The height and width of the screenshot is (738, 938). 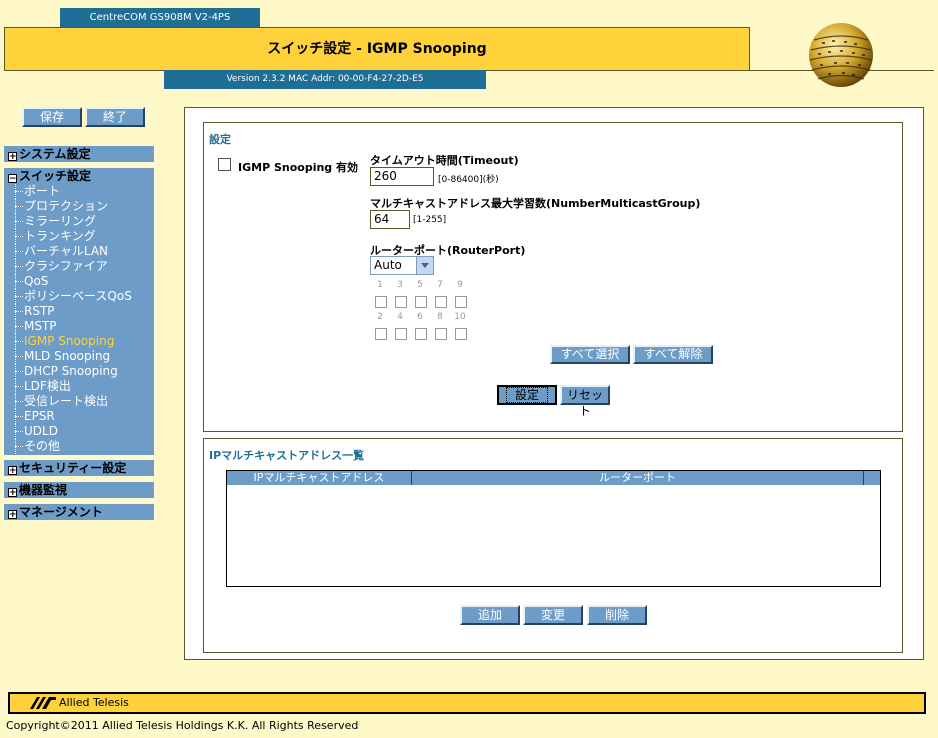 What do you see at coordinates (33, 416) in the screenshot?
I see `sidebar-item-epsr: EPSR` at bounding box center [33, 416].